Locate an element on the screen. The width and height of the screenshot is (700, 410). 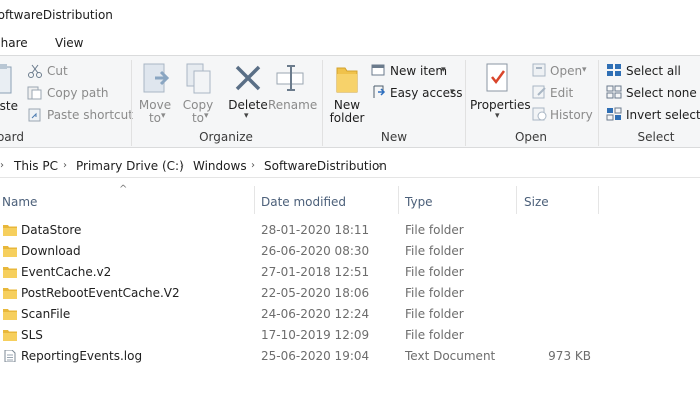
select-all-icon is located at coordinates (614, 71).